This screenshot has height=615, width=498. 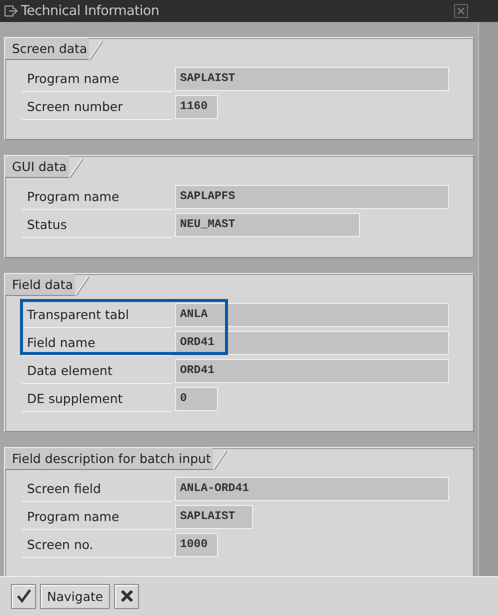 I want to click on navigate-button: Navigate, so click(x=75, y=596).